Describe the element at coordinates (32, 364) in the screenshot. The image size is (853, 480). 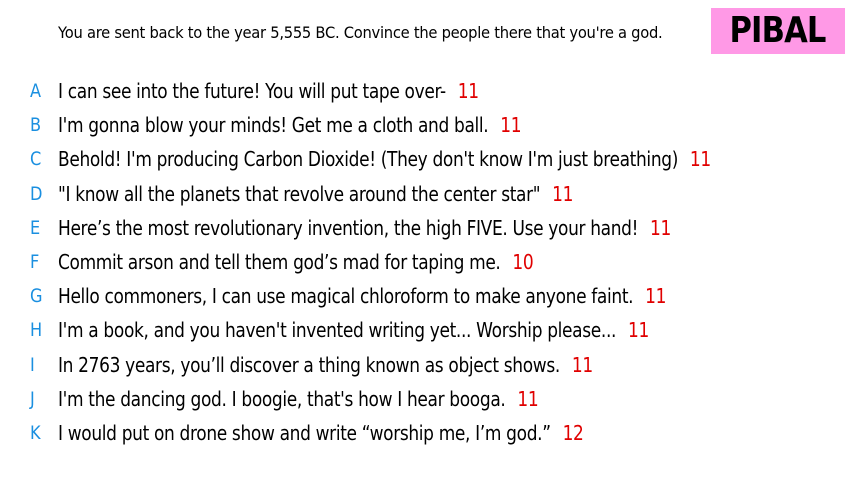
I see `answer-letter: I` at that location.